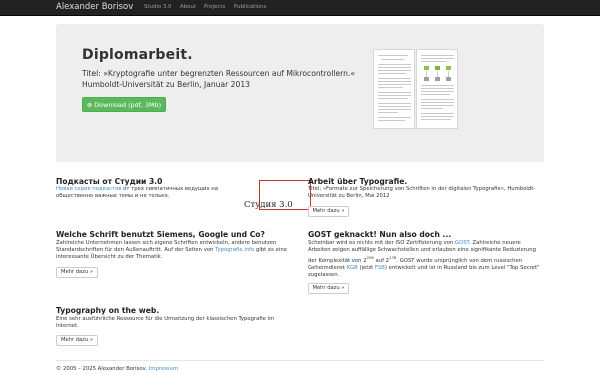 This screenshot has height=375, width=600. What do you see at coordinates (380, 268) in the screenshot?
I see `fsb-link: FSB` at bounding box center [380, 268].